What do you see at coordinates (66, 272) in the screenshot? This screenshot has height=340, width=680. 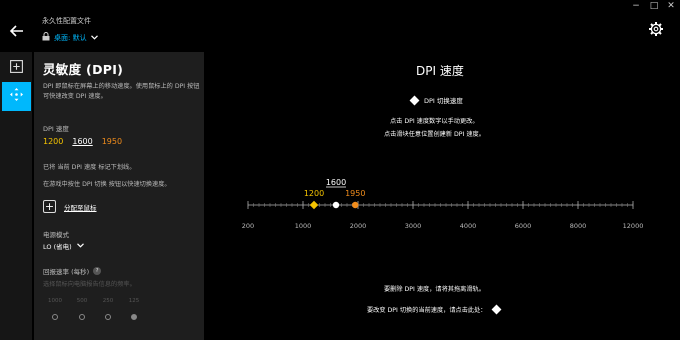 I see `report-rate-title: 回报速率 (每秒)` at bounding box center [66, 272].